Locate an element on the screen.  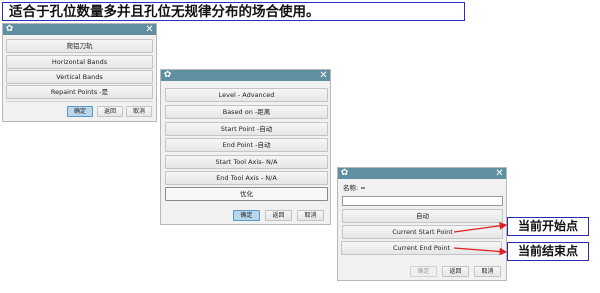
end-point-arrow is located at coordinates (480, 251).